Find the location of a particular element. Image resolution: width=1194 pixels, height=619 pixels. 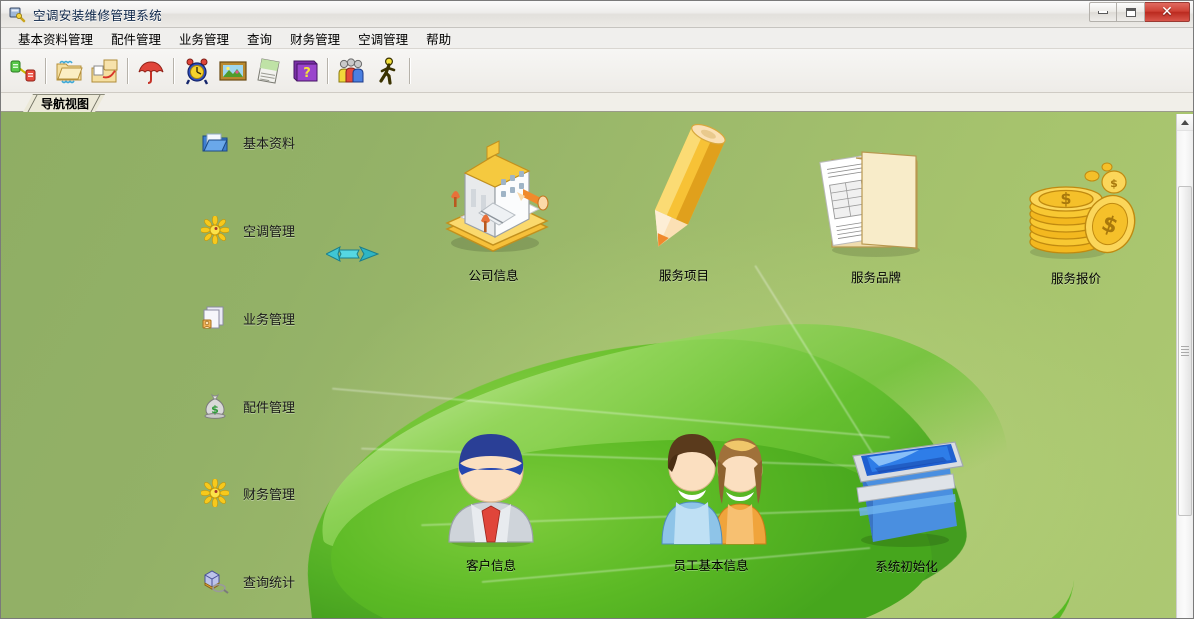

vertical-scrollbar is located at coordinates (1184, 366).